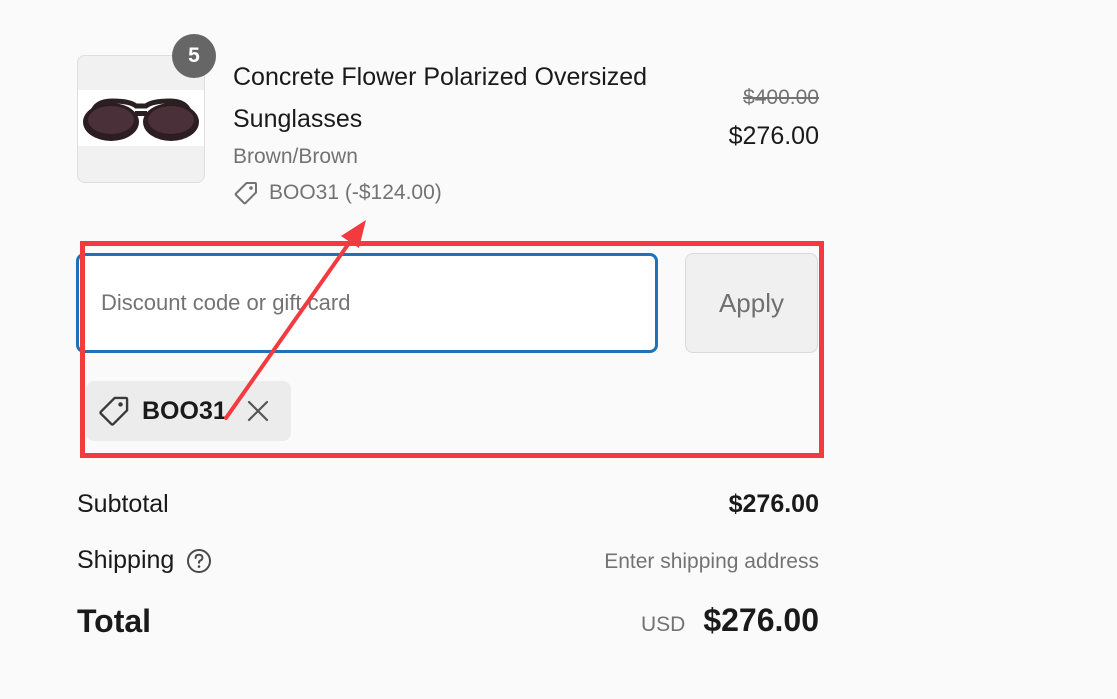 The image size is (1117, 699). I want to click on total-amount: $276.00, so click(761, 620).